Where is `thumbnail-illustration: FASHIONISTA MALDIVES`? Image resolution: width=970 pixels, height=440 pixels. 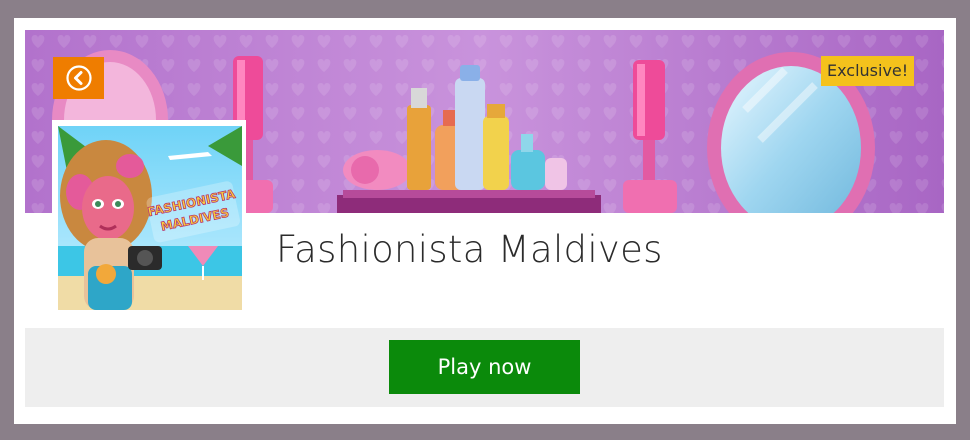
thumbnail-illustration: FASHIONISTA MALDIVES is located at coordinates (150, 218).